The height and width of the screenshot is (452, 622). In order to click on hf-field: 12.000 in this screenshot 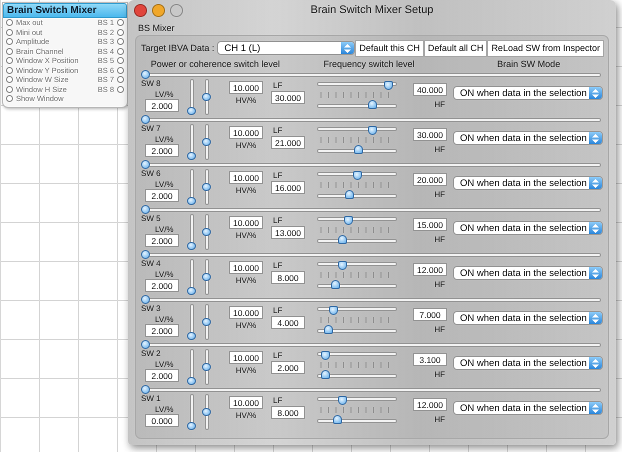, I will do `click(430, 269)`.